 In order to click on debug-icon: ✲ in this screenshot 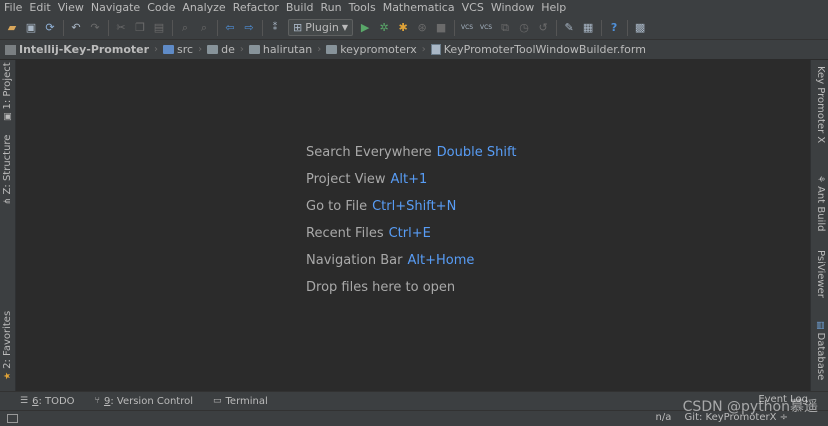, I will do `click(384, 28)`.